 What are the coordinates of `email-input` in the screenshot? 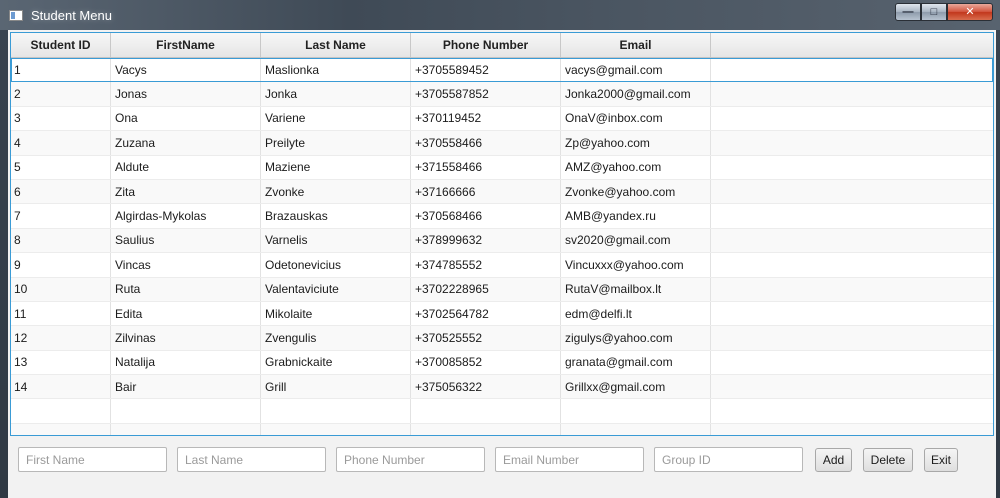 It's located at (569, 459).